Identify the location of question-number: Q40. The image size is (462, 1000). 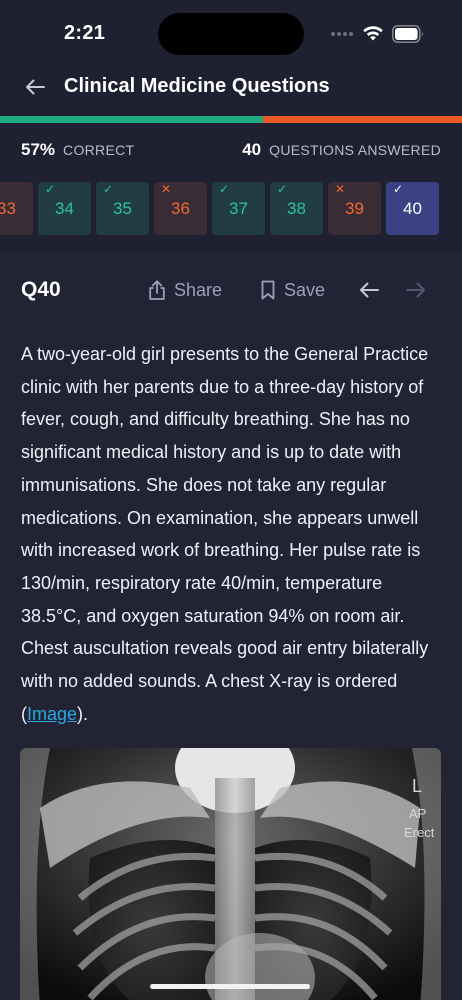
(41, 289).